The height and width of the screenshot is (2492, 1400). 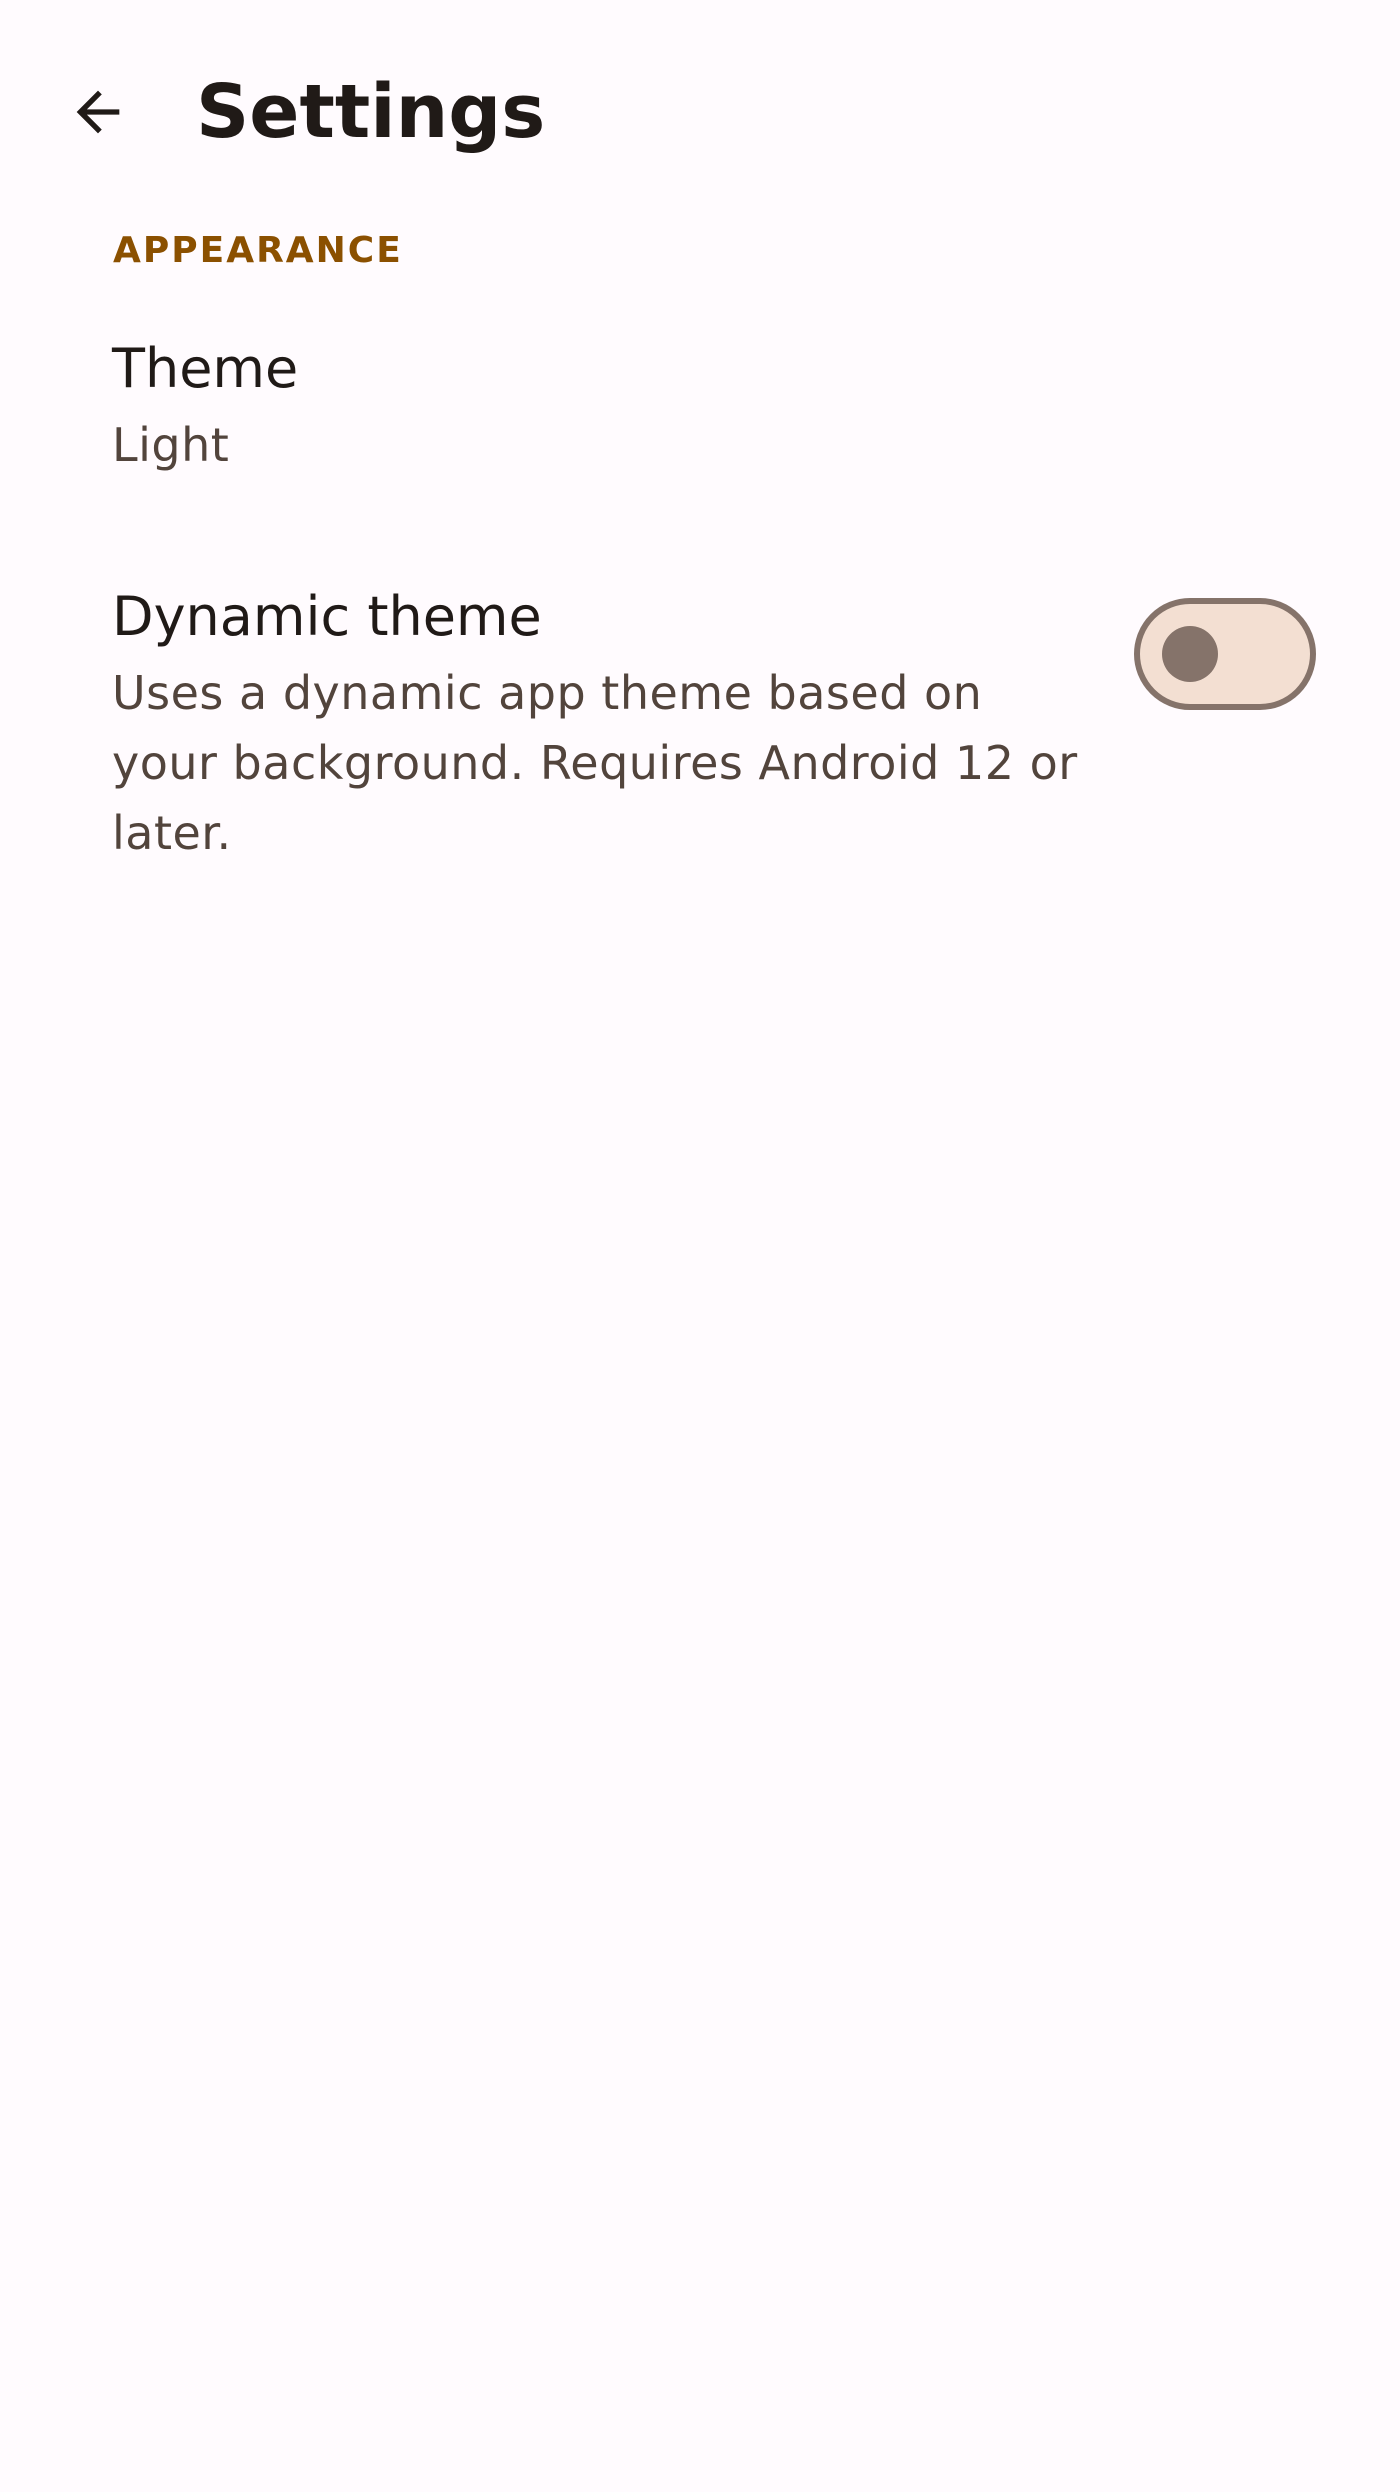 I want to click on back-button, so click(x=98, y=112).